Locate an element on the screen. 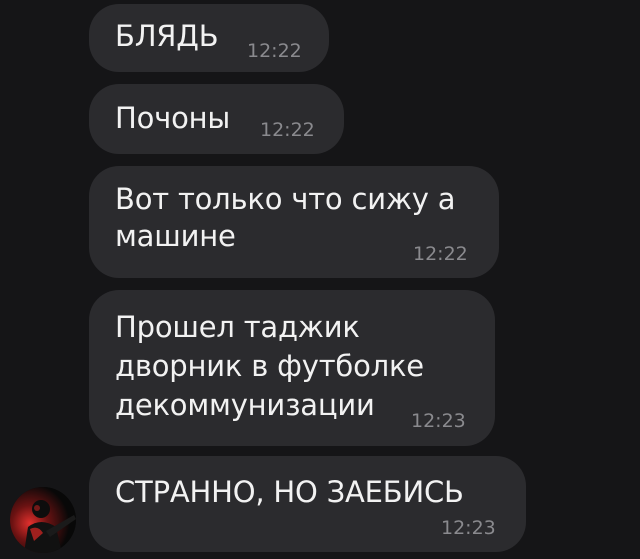  message-text: СТРАННО, НО ЗАЕБИСЬ is located at coordinates (289, 492).